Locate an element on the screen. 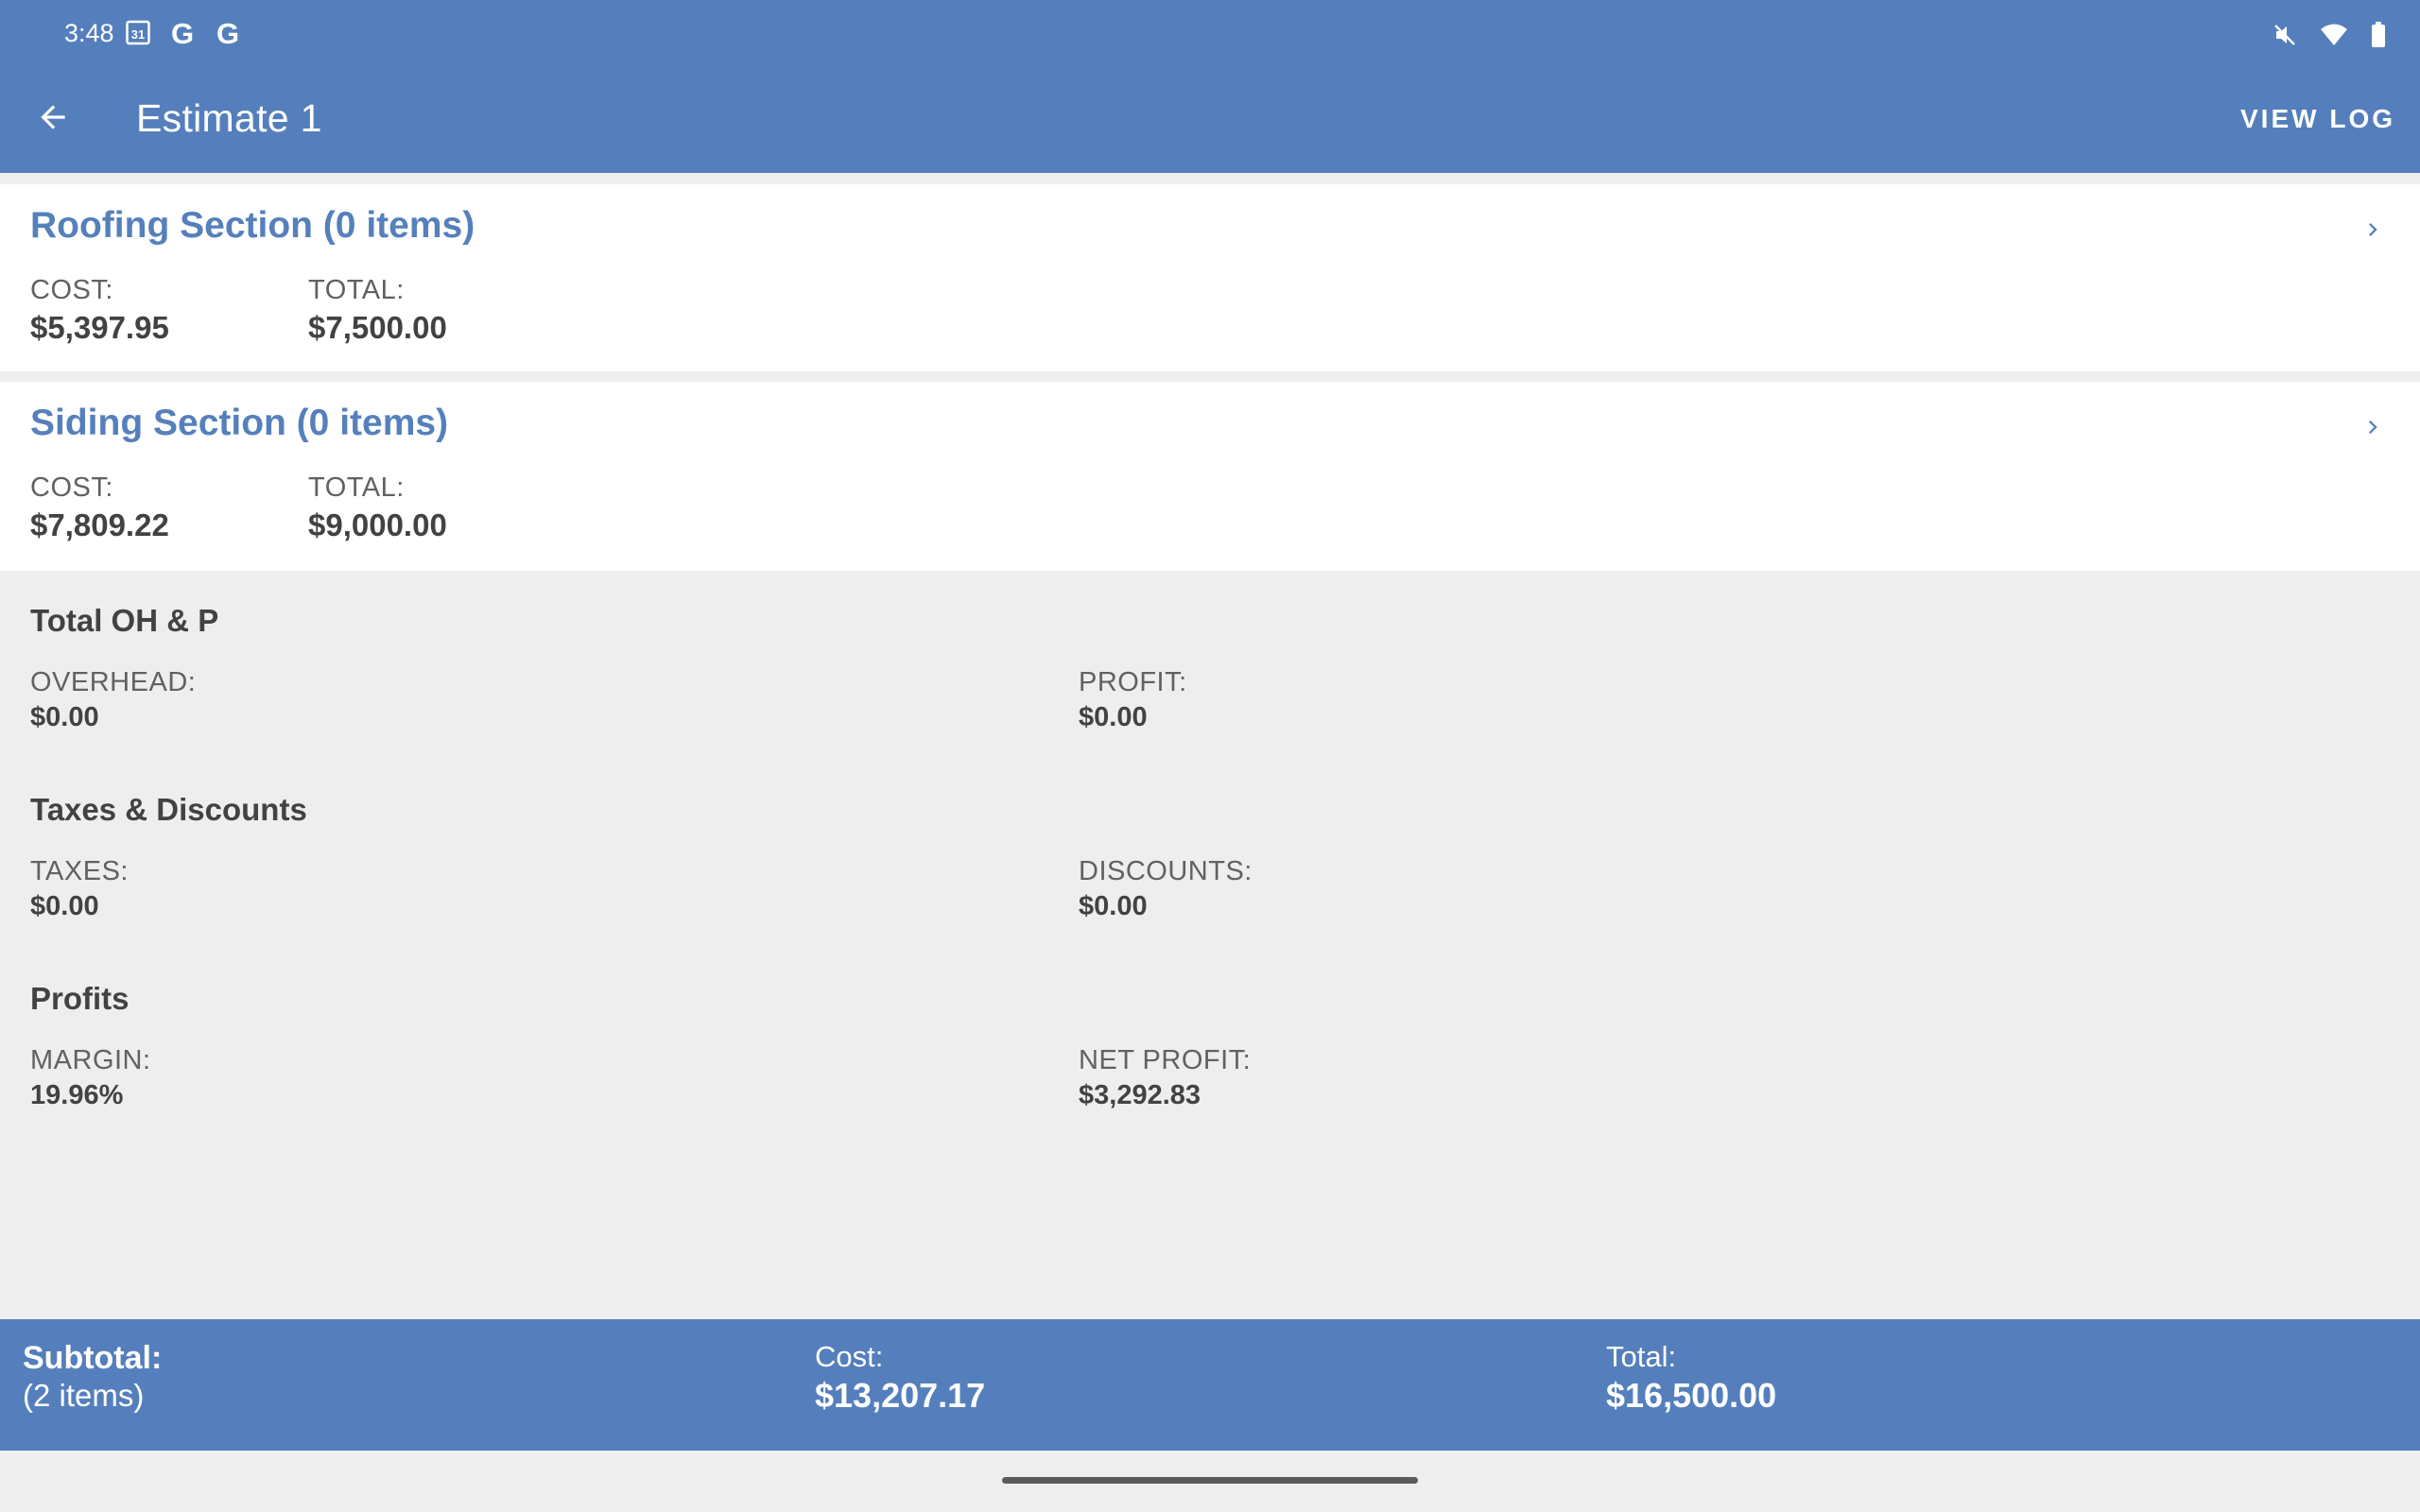 This screenshot has width=2420, height=1512. battery-icon is located at coordinates (2378, 34).